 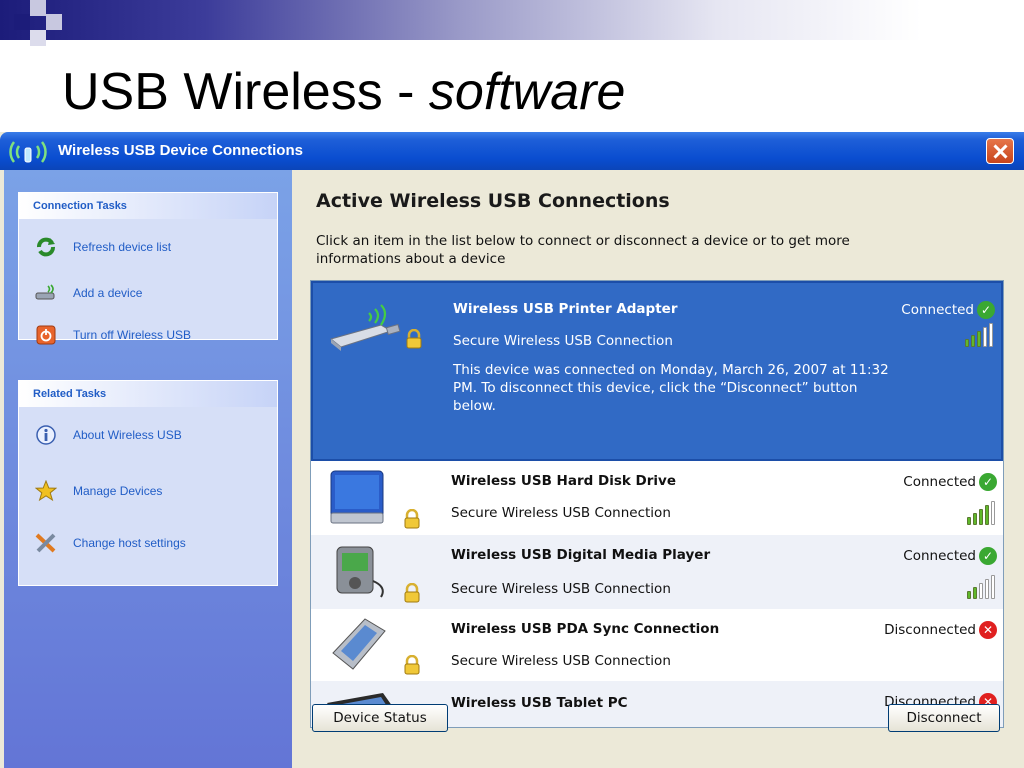 I want to click on status-text: Disconnected, so click(x=930, y=630).